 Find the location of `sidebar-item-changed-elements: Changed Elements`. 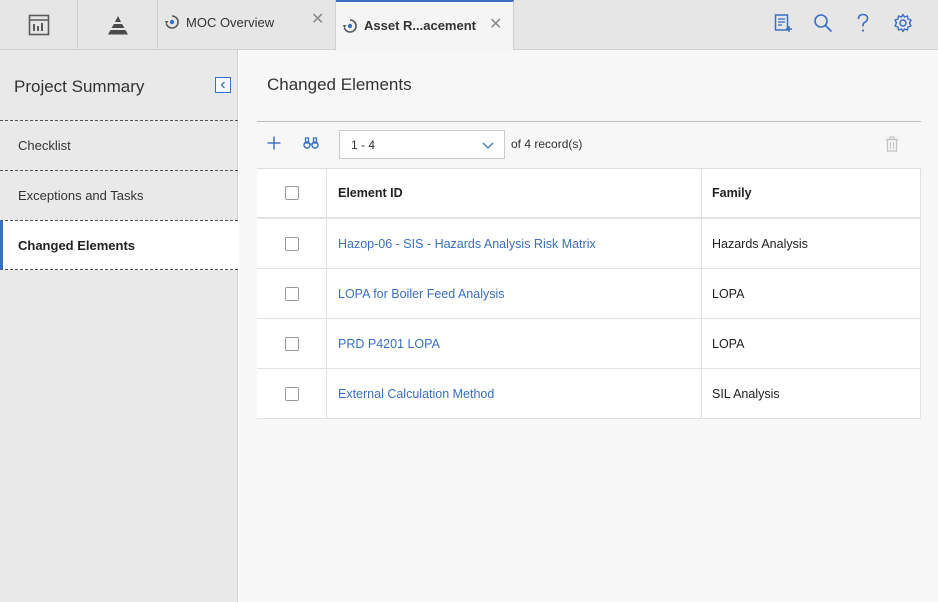

sidebar-item-changed-elements: Changed Elements is located at coordinates (119, 245).